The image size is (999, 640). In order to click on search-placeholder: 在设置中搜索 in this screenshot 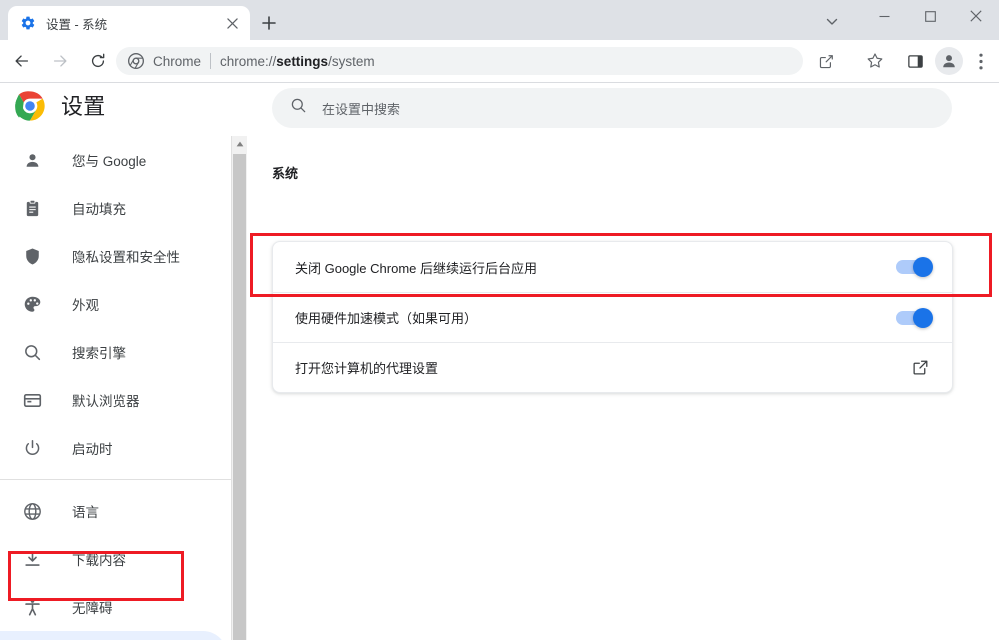, I will do `click(361, 109)`.